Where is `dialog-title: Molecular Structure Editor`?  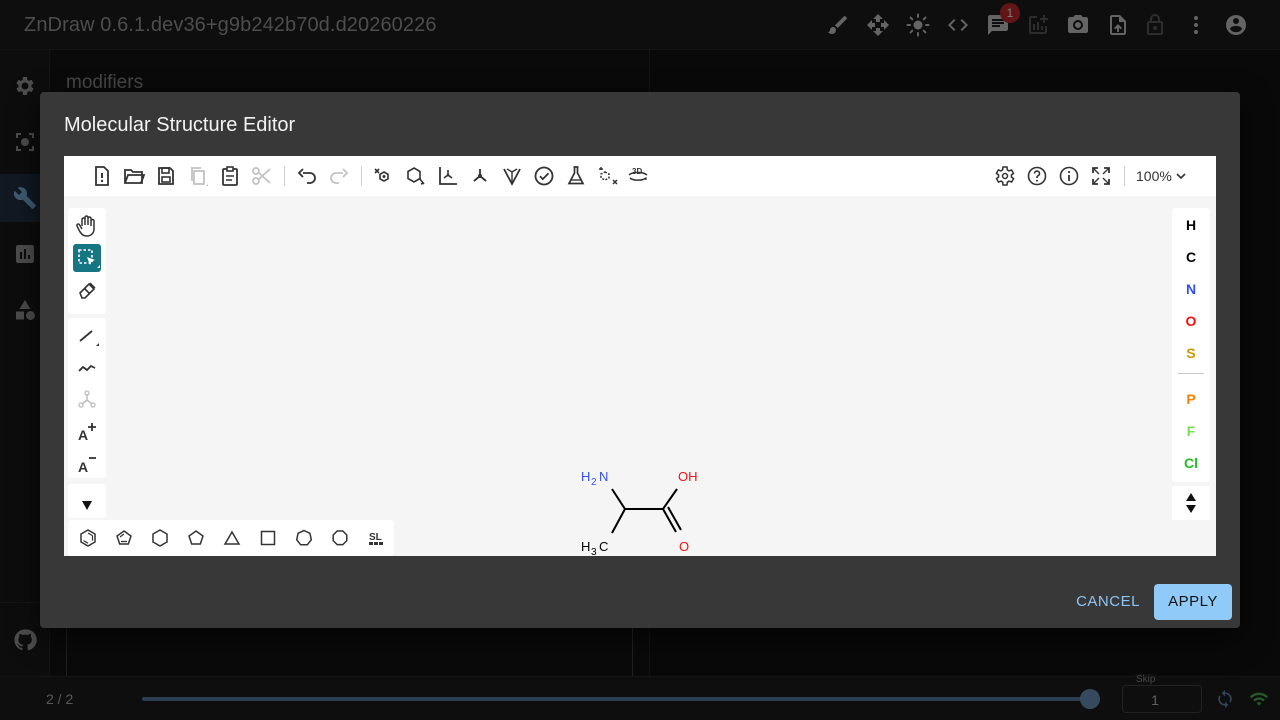
dialog-title: Molecular Structure Editor is located at coordinates (180, 125).